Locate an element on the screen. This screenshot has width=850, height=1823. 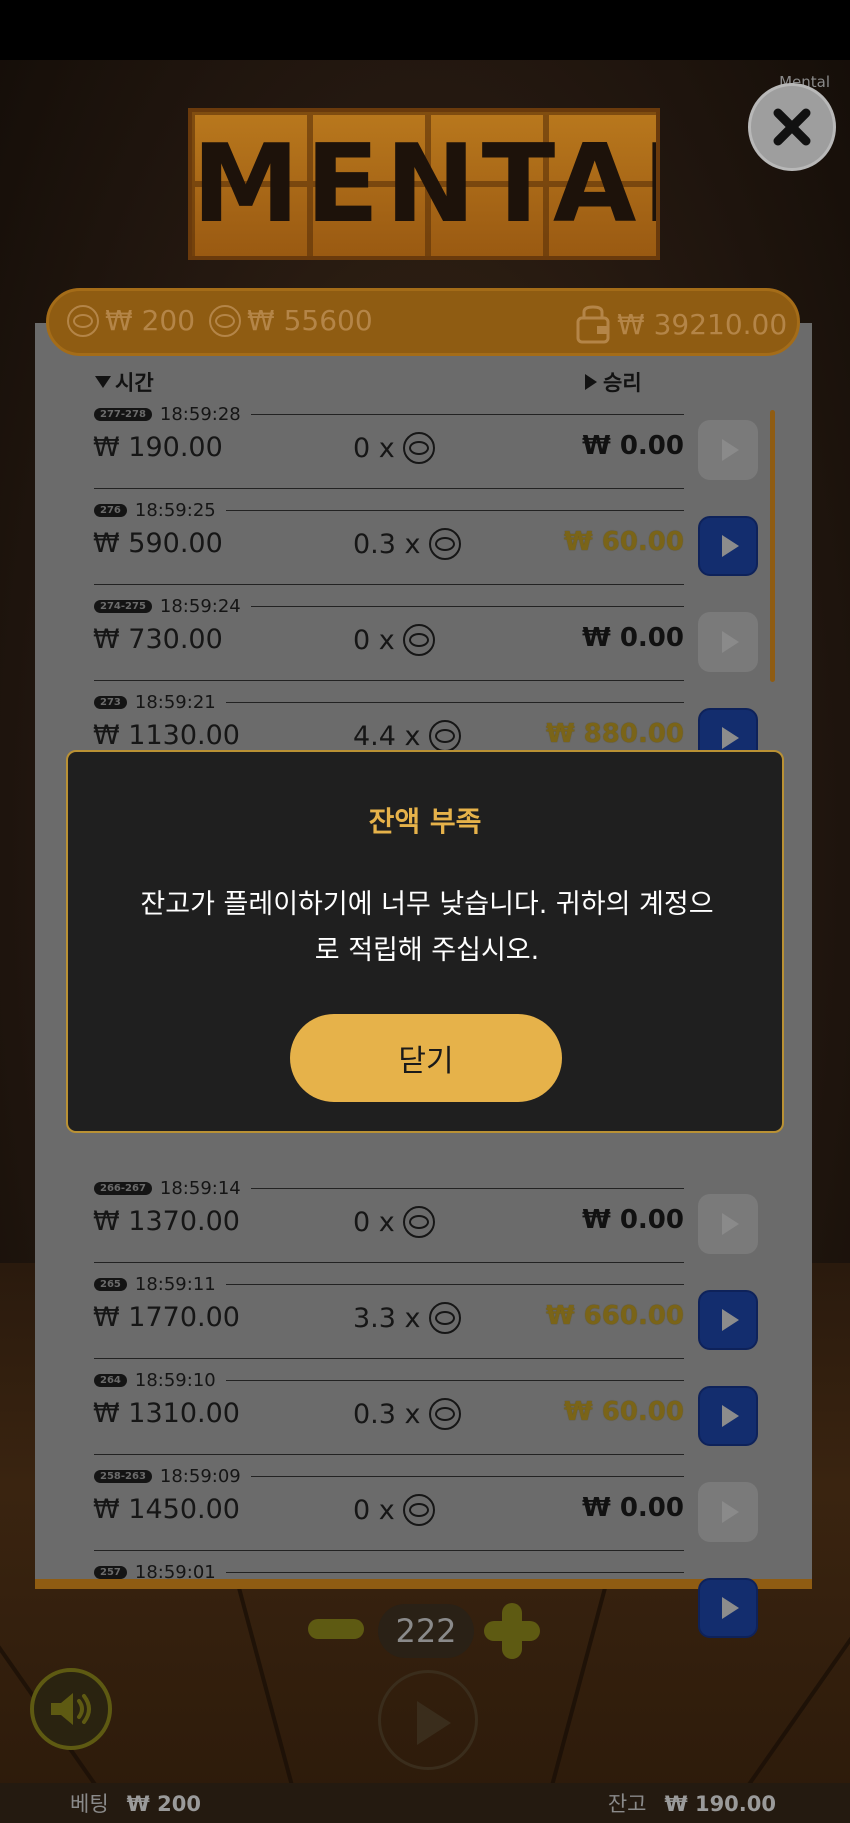
row-header: 276 18:59:25 is located at coordinates (389, 510).